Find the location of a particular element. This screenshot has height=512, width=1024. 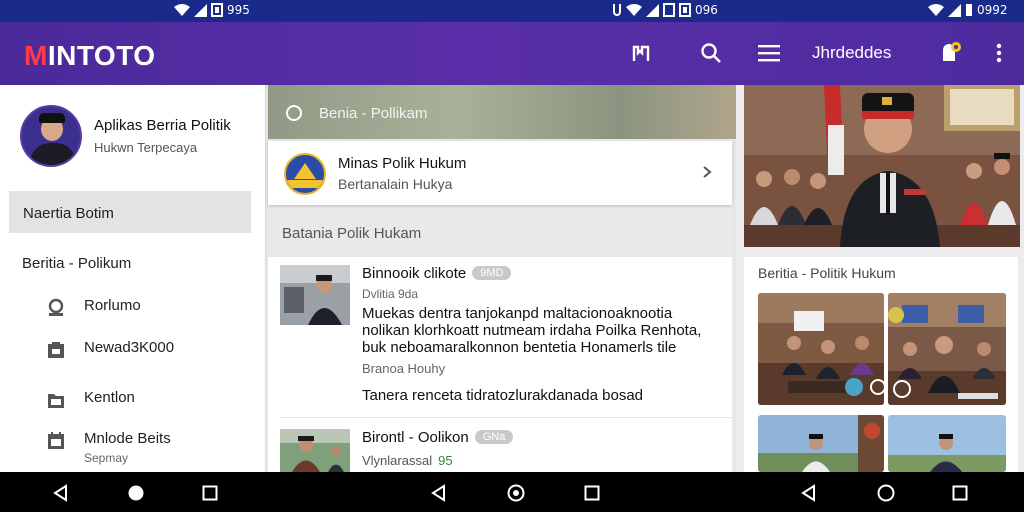

drawer-item-2: Newad3K000 is located at coordinates (110, 349).